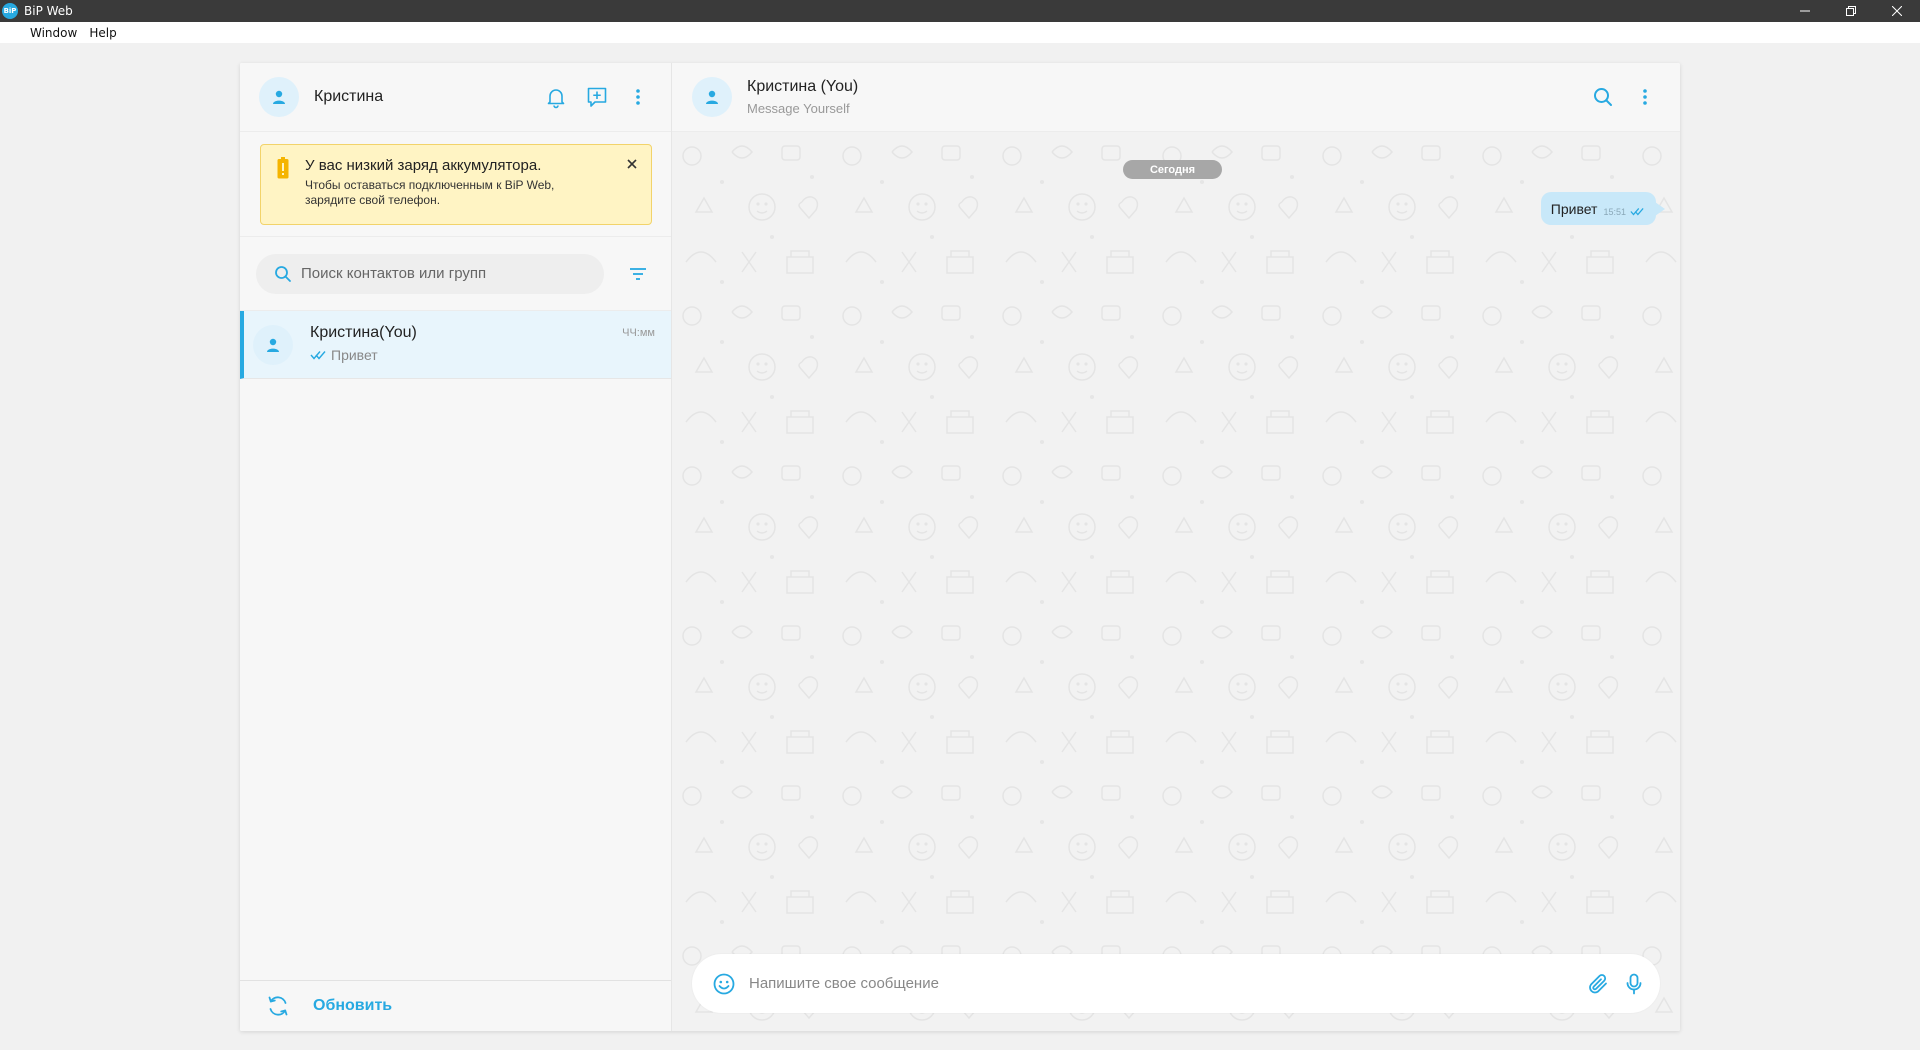  What do you see at coordinates (354, 355) in the screenshot?
I see `chat-preview-text: Привет` at bounding box center [354, 355].